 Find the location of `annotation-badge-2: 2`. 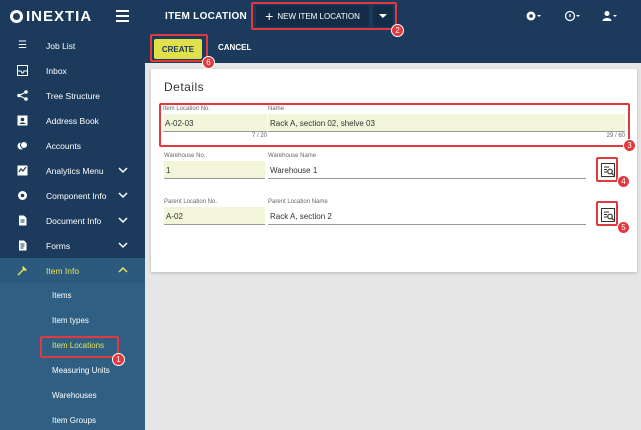

annotation-badge-2: 2 is located at coordinates (397, 30).